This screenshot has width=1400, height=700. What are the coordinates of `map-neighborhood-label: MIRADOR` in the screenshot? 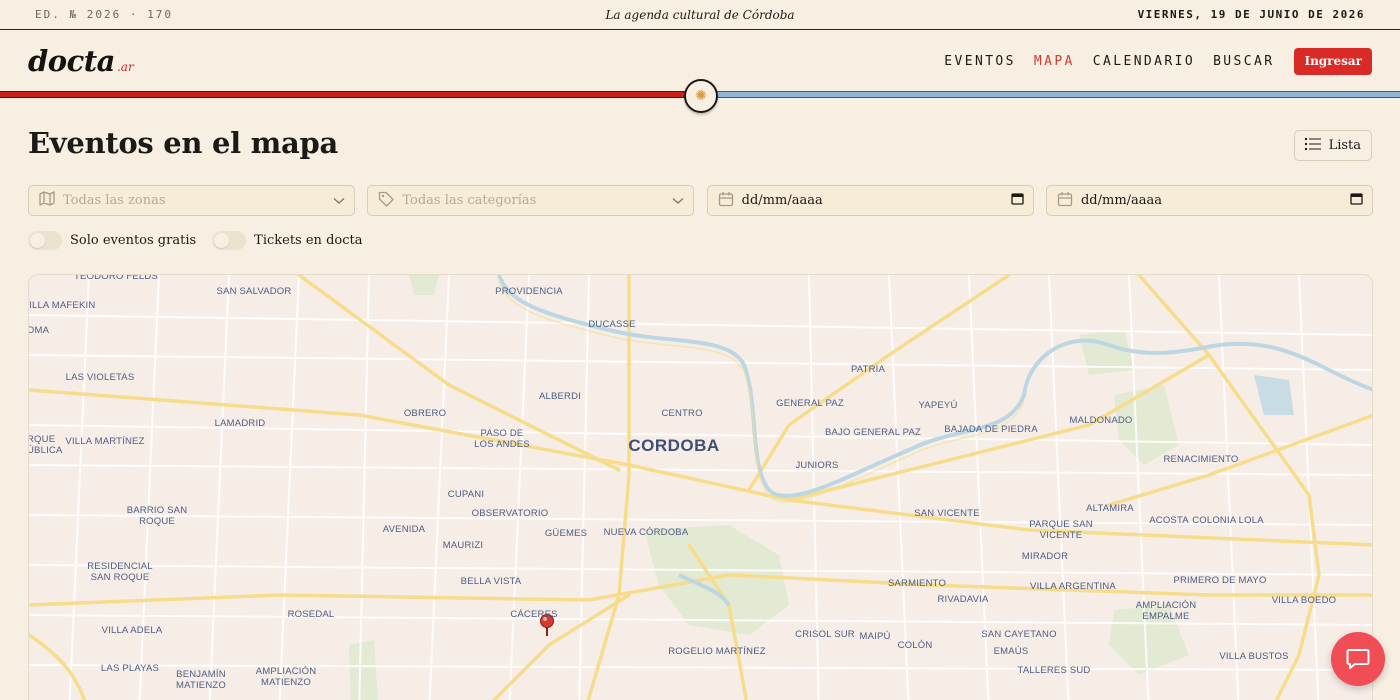 It's located at (1045, 556).